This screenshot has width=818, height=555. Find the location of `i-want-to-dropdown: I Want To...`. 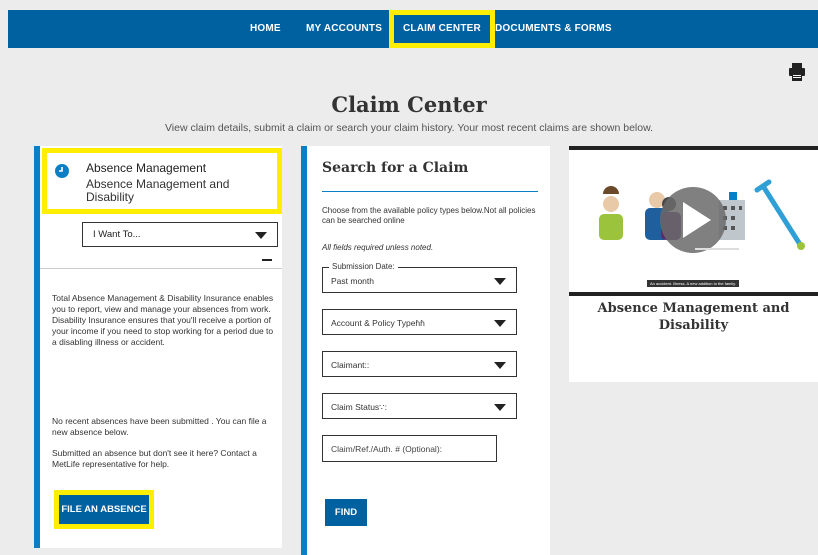

i-want-to-dropdown: I Want To... is located at coordinates (180, 234).